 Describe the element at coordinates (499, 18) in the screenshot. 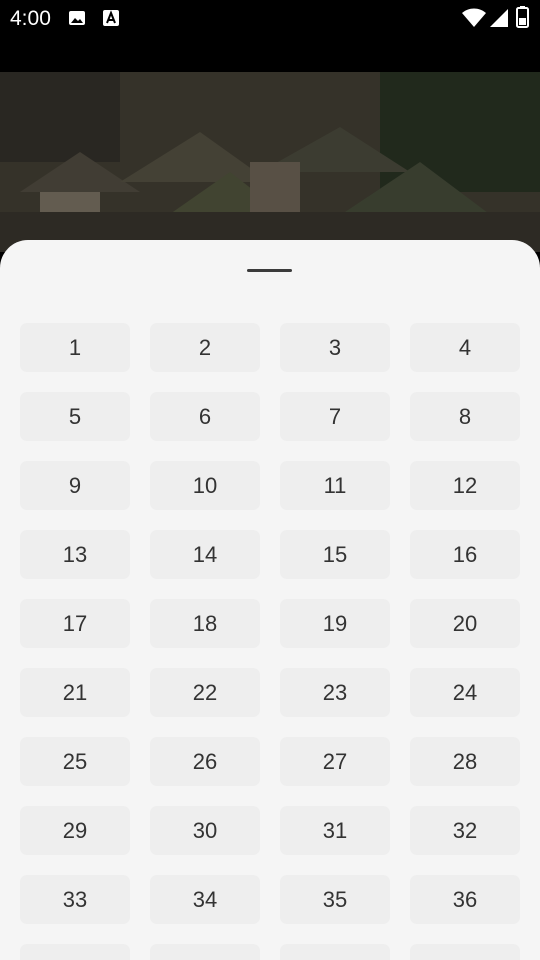

I see `signal-icon` at that location.